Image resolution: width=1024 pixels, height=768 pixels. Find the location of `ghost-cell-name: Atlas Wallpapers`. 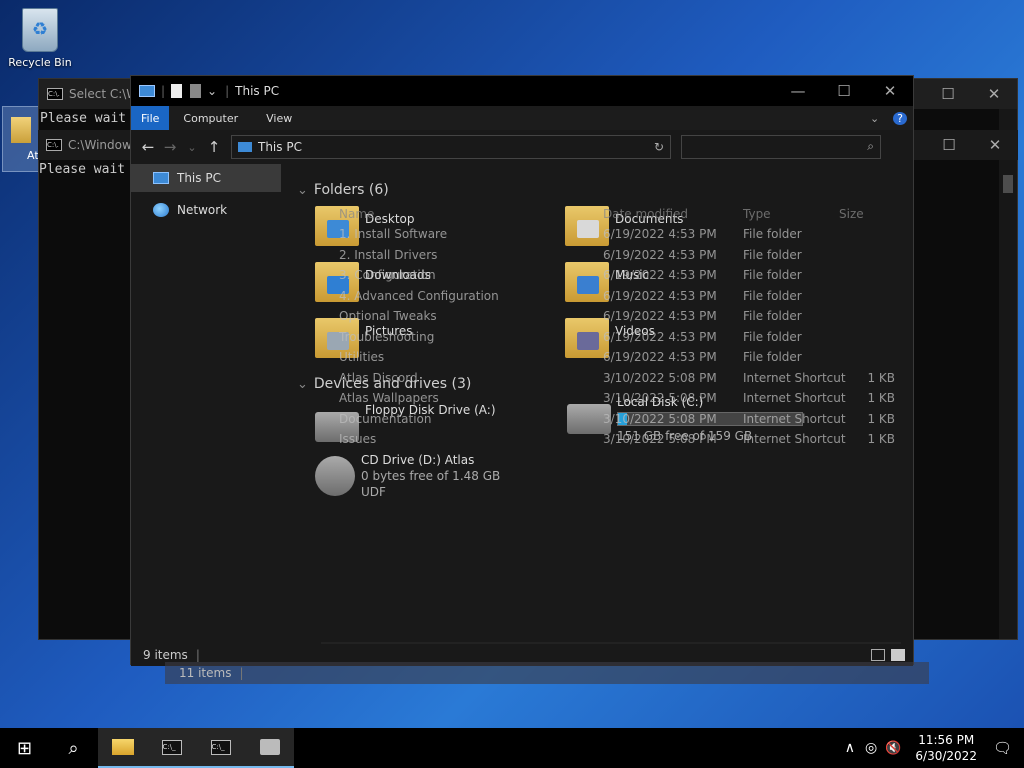

ghost-cell-name: Atlas Wallpapers is located at coordinates (389, 398).